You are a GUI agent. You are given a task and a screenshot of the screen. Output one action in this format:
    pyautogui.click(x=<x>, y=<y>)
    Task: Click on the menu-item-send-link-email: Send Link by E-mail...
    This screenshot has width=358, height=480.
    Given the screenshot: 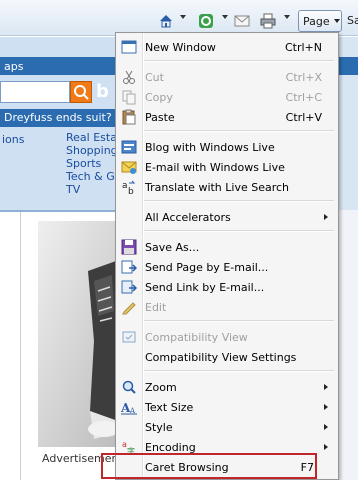 What is the action you would take?
    pyautogui.click(x=227, y=287)
    